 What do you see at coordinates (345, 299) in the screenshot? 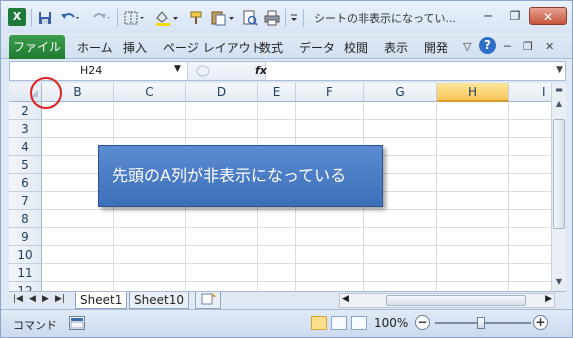
I see `scroll-left-icon: ◀` at bounding box center [345, 299].